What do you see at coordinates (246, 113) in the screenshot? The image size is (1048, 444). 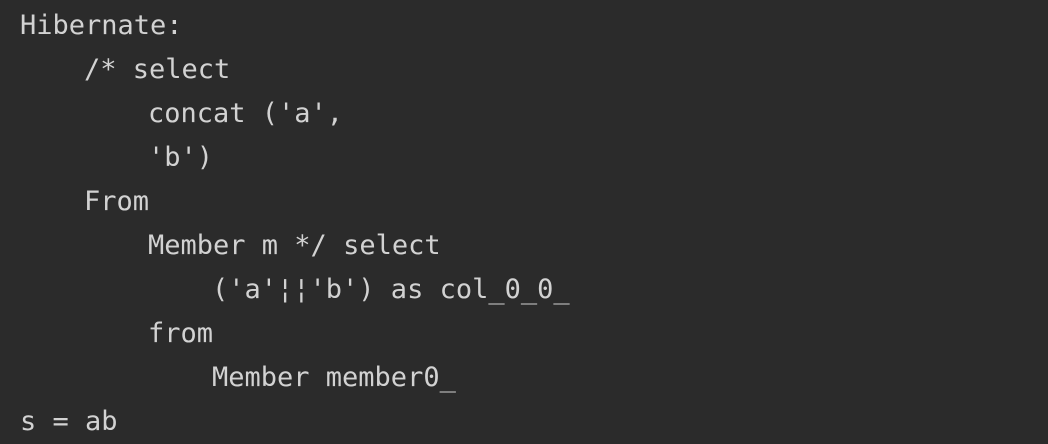 I see `console-line: concat ('a',` at bounding box center [246, 113].